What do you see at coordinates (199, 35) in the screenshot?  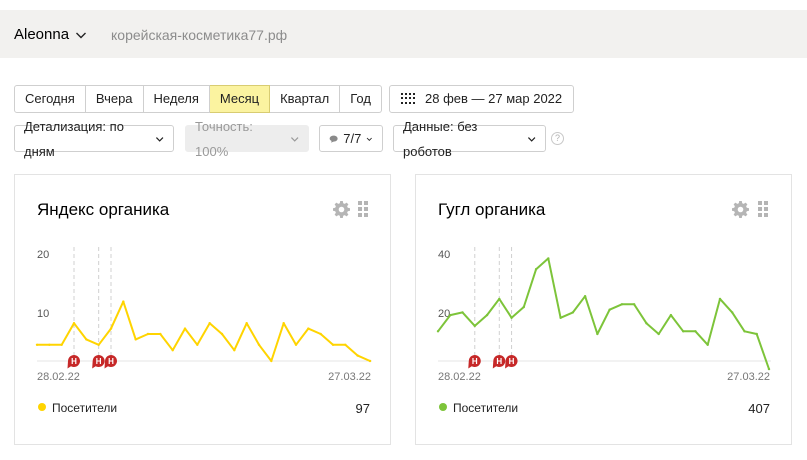 I see `site-domain: корейская-косметика77.рф` at bounding box center [199, 35].